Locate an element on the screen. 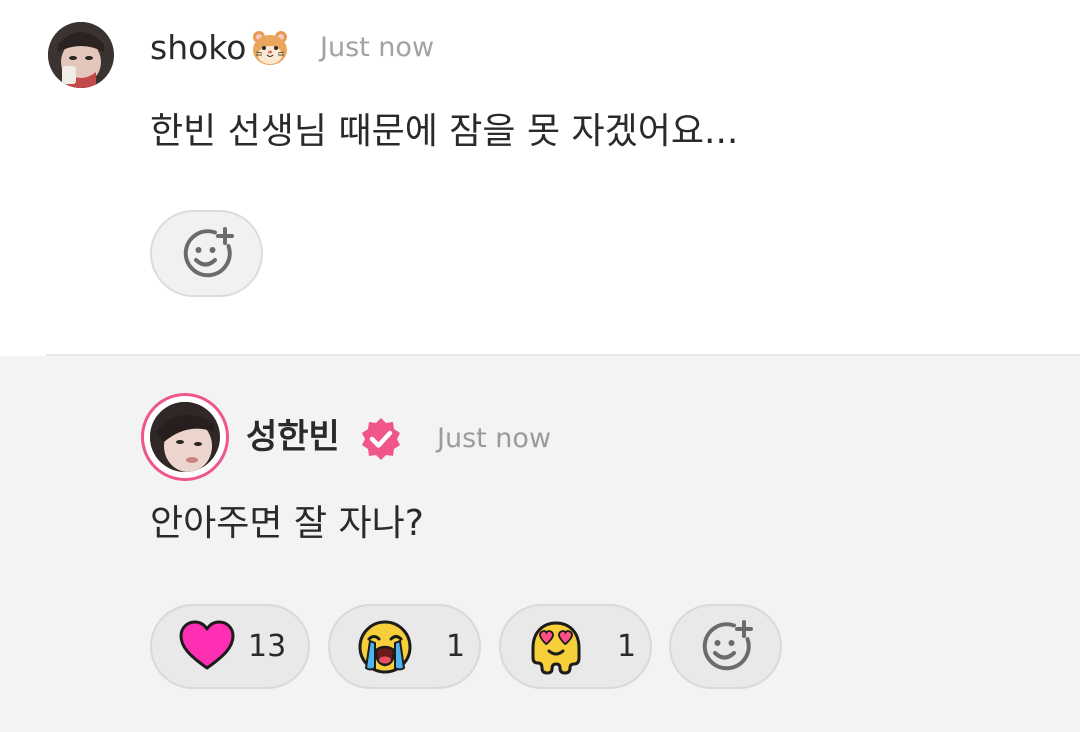  avatar-ring is located at coordinates (185, 437).